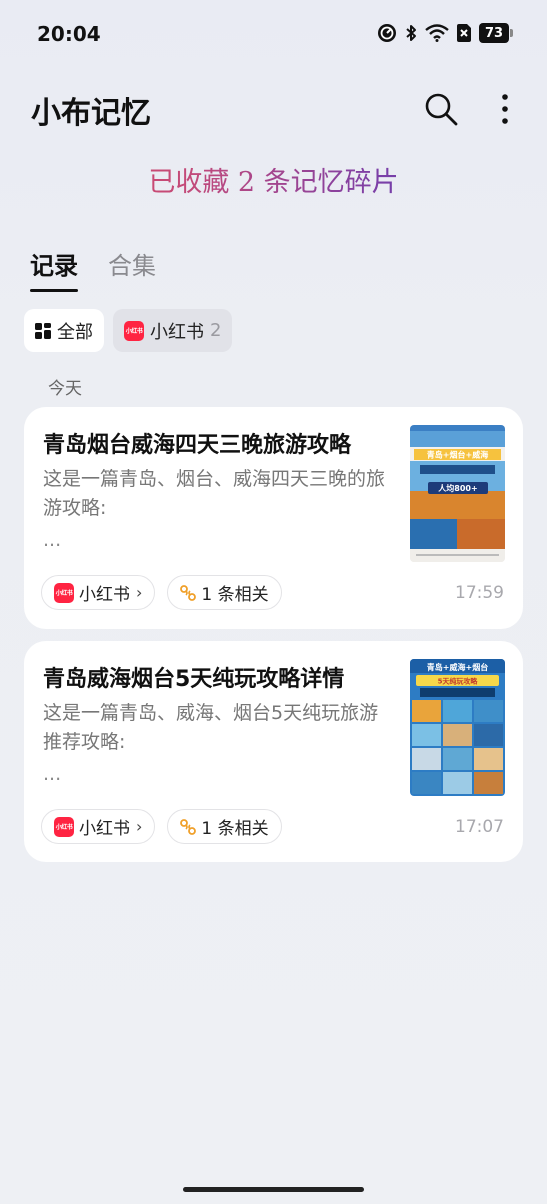 The image size is (547, 1204). I want to click on search-button, so click(441, 109).